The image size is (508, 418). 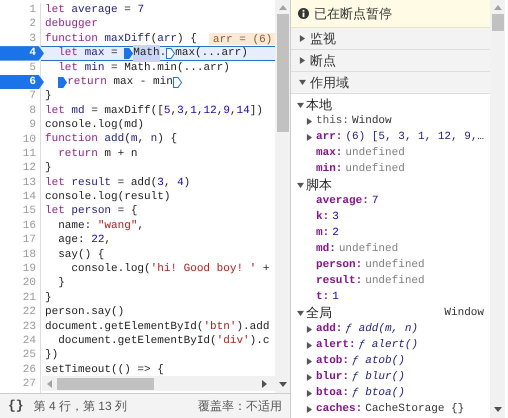 What do you see at coordinates (390, 249) in the screenshot?
I see `scope-variable: md: undefined` at bounding box center [390, 249].